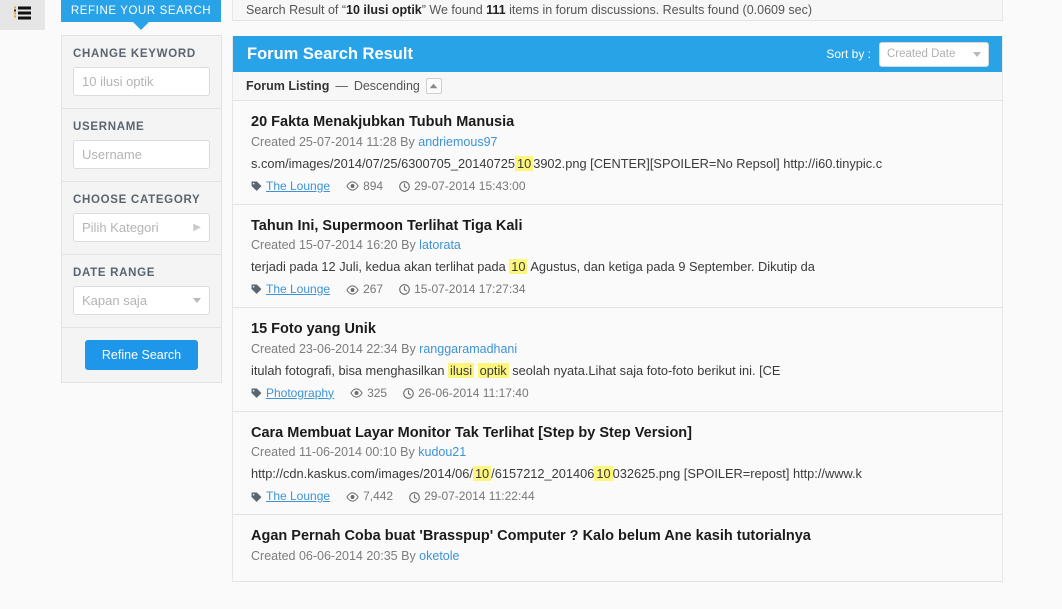 This screenshot has width=1062, height=609. Describe the element at coordinates (619, 393) in the screenshot. I see `result-meta: Photography 325 26-06-2014 11:17:40` at that location.